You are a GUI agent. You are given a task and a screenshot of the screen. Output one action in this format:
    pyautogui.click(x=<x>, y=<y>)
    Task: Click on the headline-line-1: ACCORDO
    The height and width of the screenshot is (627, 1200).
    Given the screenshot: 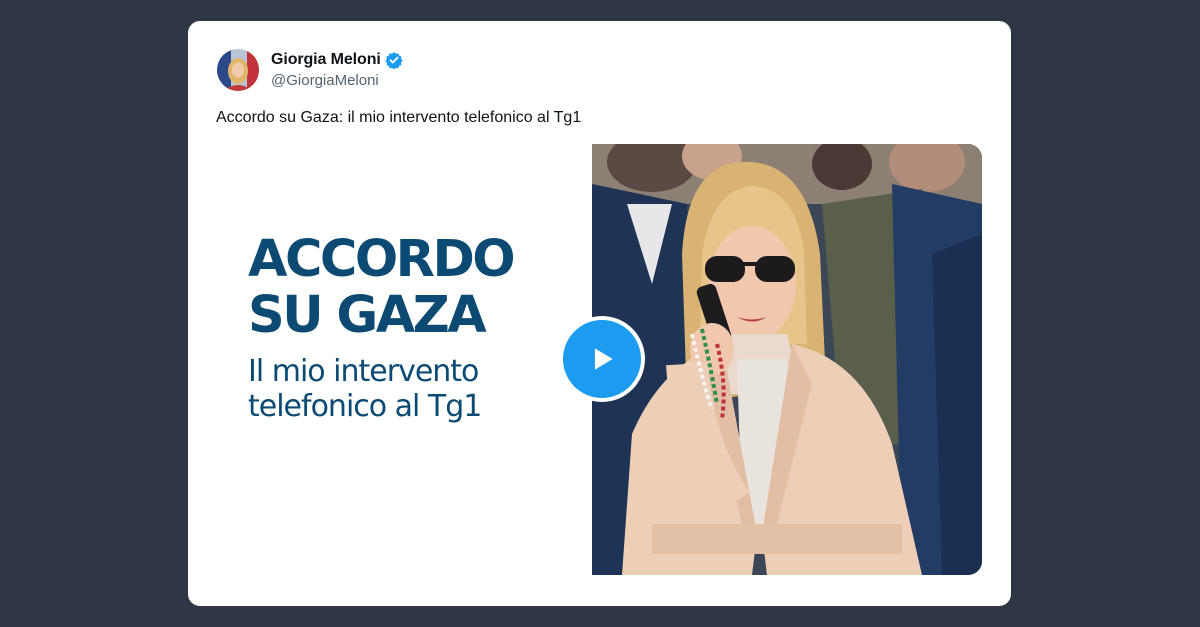 What is the action you would take?
    pyautogui.click(x=382, y=259)
    